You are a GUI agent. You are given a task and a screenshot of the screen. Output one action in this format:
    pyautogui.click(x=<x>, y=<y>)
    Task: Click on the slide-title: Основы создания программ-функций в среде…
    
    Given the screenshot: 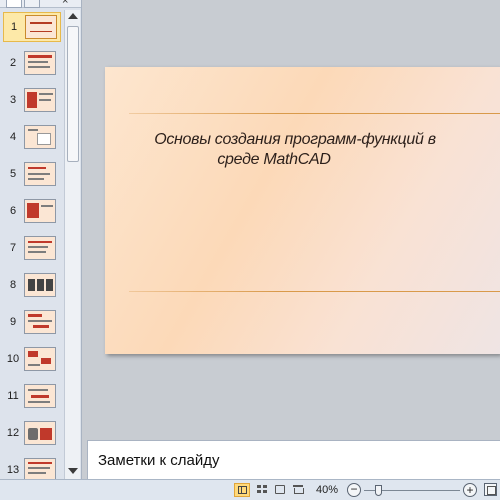 What is the action you would take?
    pyautogui.click(x=295, y=150)
    